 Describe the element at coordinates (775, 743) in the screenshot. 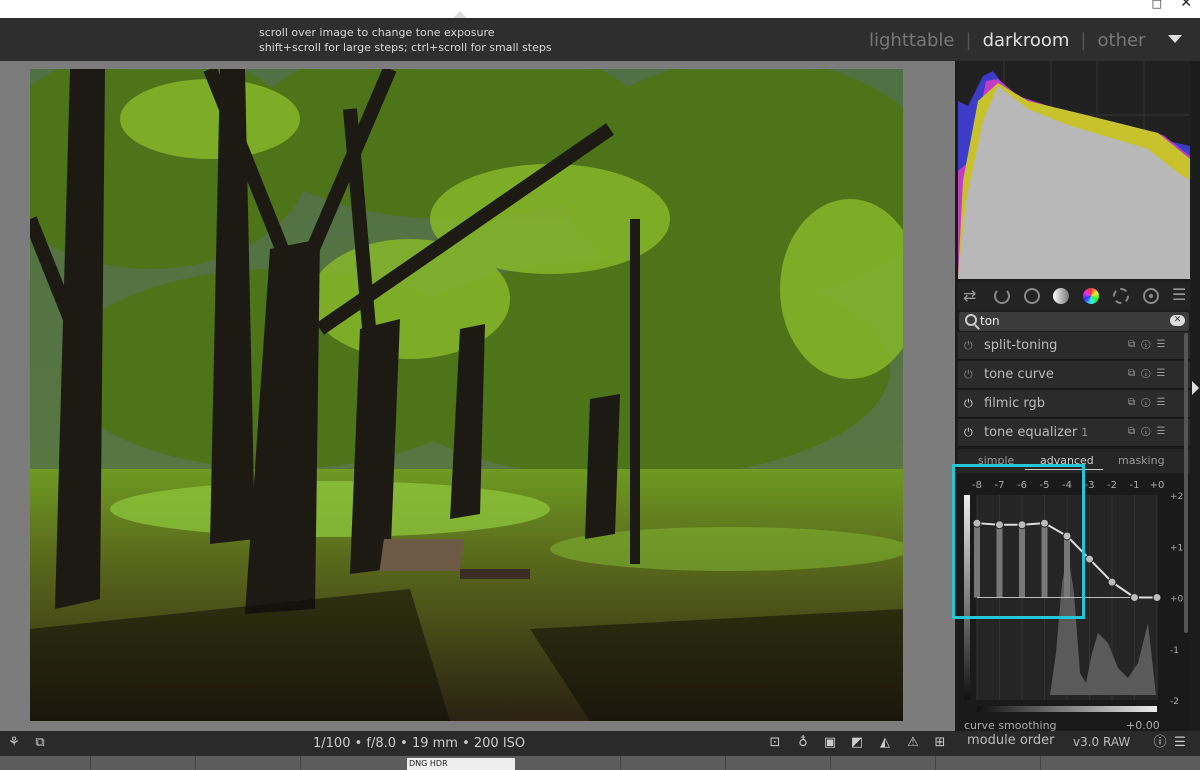

I see `focus-peaking-icon: ⊡` at that location.